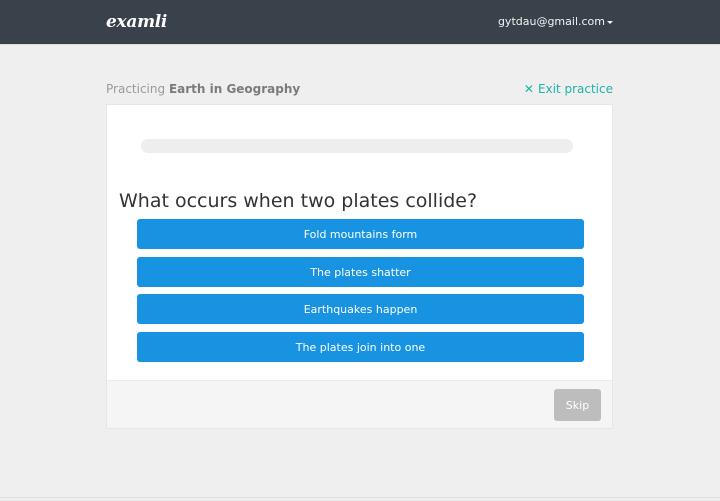 The width and height of the screenshot is (720, 501). I want to click on answer-option-4: The plates join into one, so click(360, 347).